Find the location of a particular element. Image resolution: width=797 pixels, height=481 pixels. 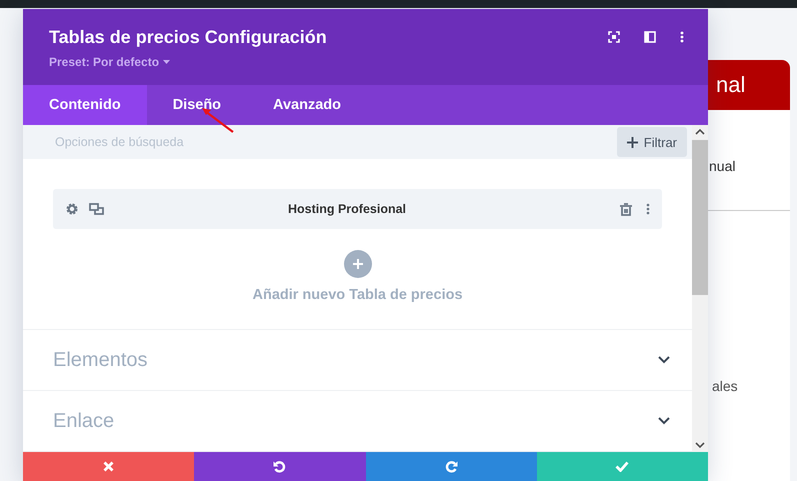

tab: Contenido is located at coordinates (85, 105).